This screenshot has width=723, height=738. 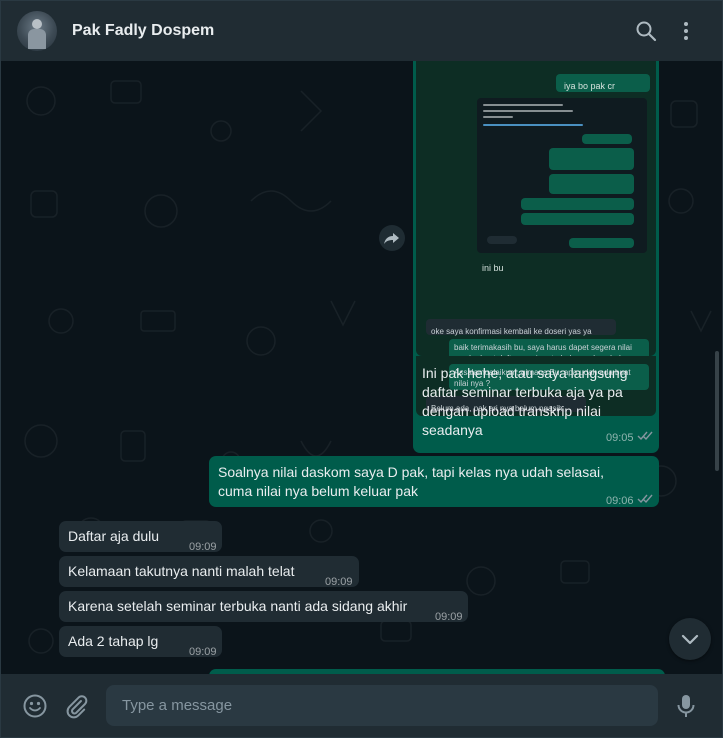 I want to click on scroll-down-button, so click(x=690, y=639).